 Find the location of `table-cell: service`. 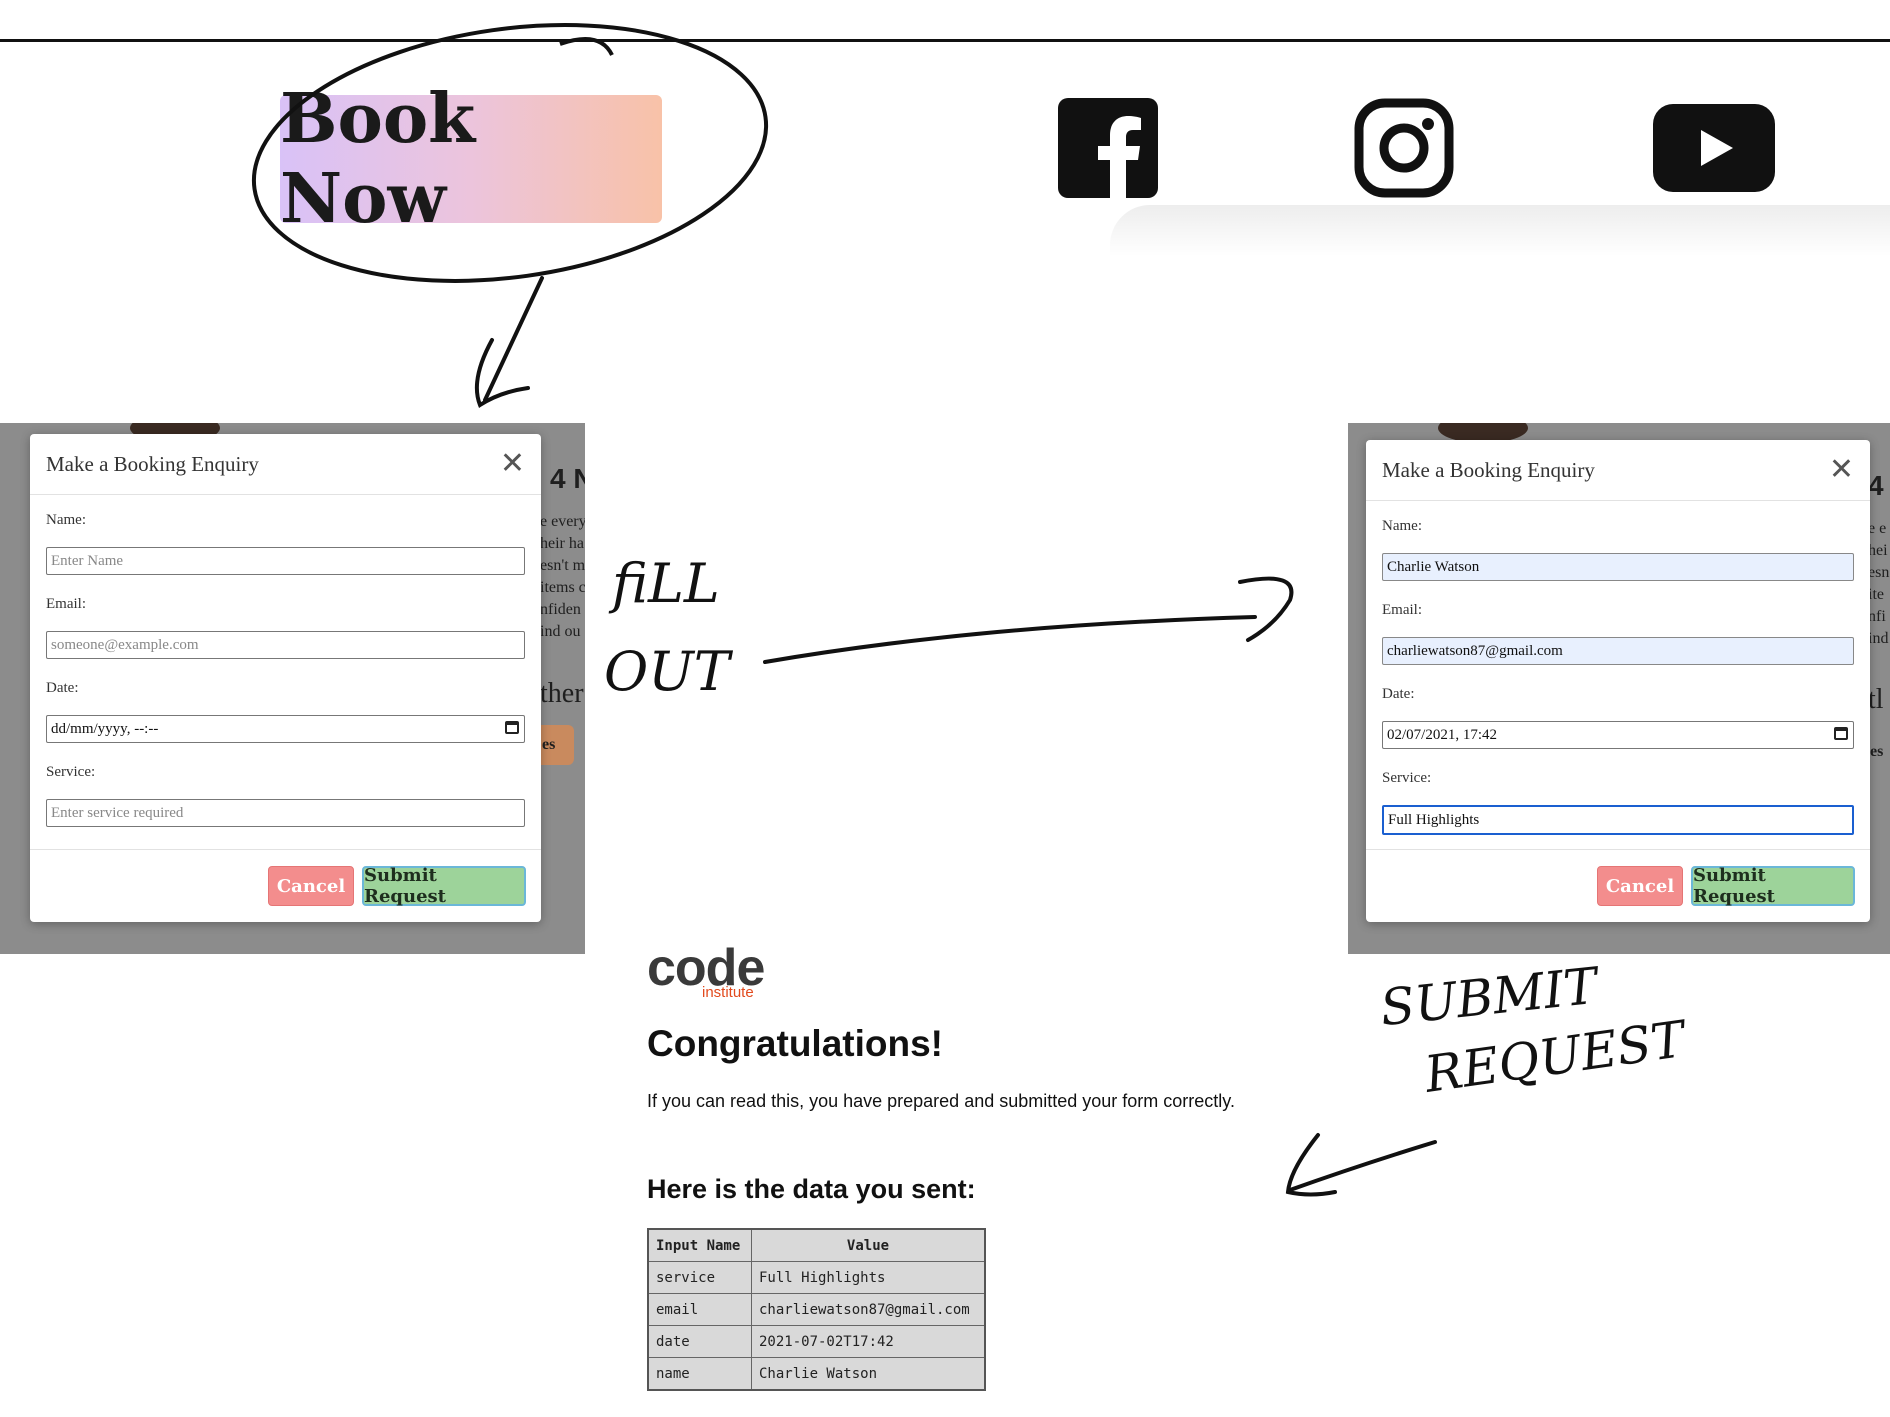

table-cell: service is located at coordinates (699, 1277).